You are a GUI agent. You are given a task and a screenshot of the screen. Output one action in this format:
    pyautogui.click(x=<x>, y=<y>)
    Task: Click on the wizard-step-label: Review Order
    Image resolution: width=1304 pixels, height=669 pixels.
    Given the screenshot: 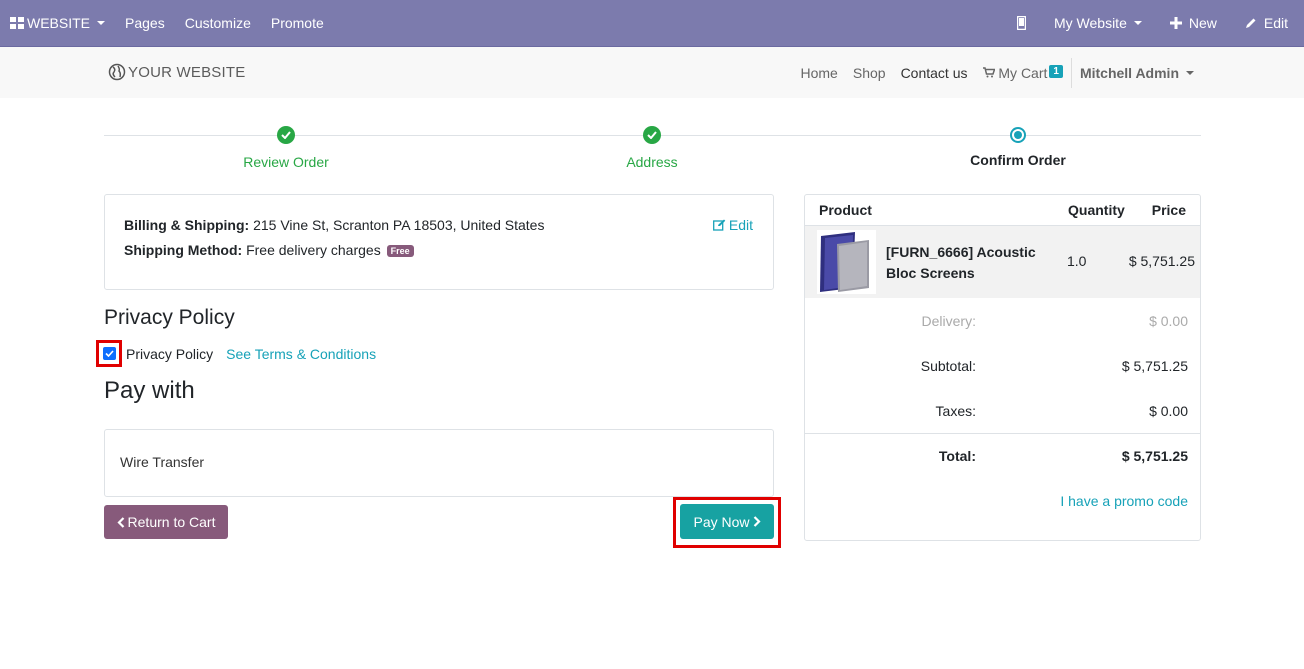 What is the action you would take?
    pyautogui.click(x=286, y=162)
    